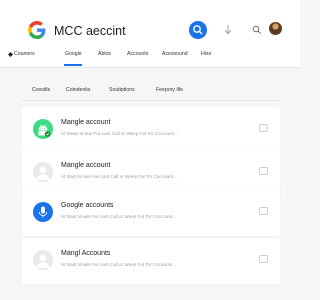  What do you see at coordinates (90, 31) in the screenshot?
I see `page-title: MCC aeccint` at bounding box center [90, 31].